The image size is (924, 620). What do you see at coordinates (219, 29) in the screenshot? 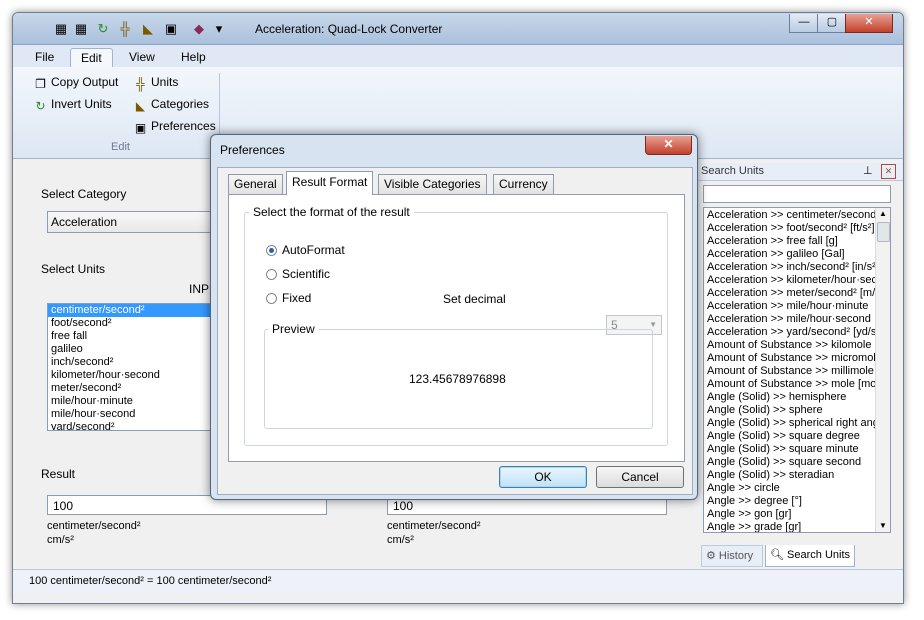
I see `dropdown-icon: ▾` at bounding box center [219, 29].